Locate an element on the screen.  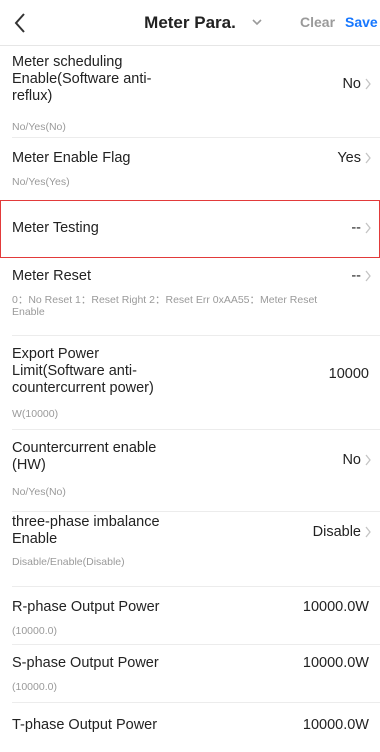
list-item-meter-testing: Meter Testing -- is located at coordinates (190, 229).